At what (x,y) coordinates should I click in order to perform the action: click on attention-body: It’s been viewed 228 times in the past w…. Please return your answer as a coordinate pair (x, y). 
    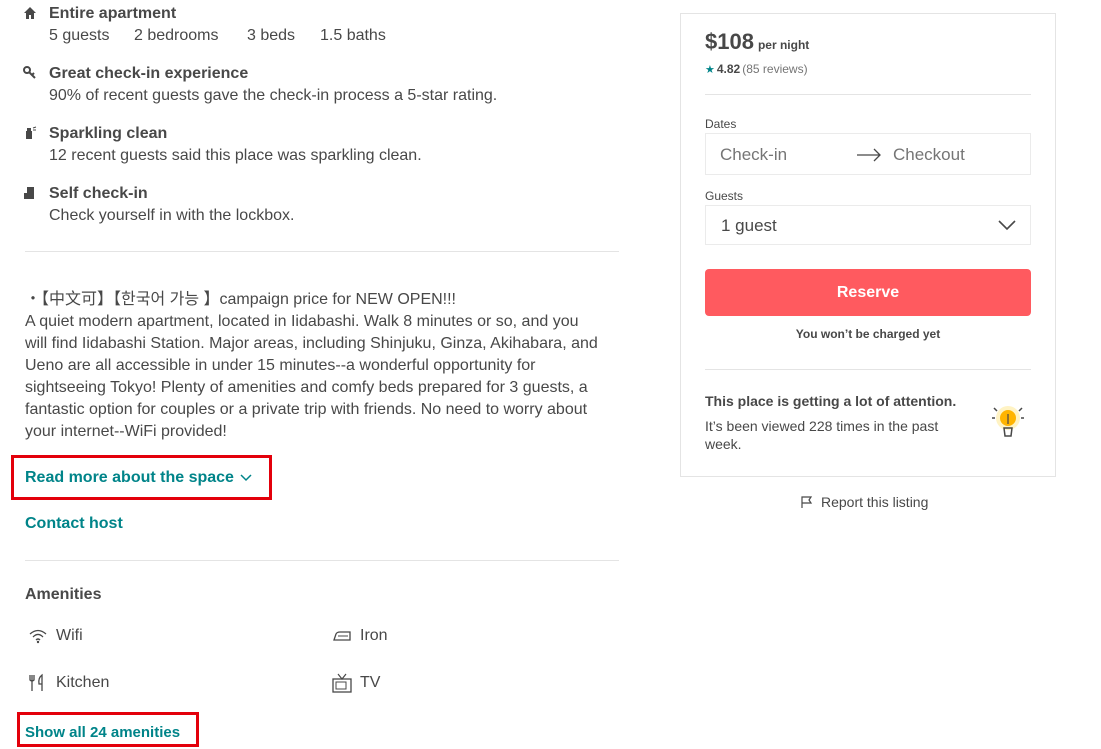
    Looking at the image, I should click on (822, 435).